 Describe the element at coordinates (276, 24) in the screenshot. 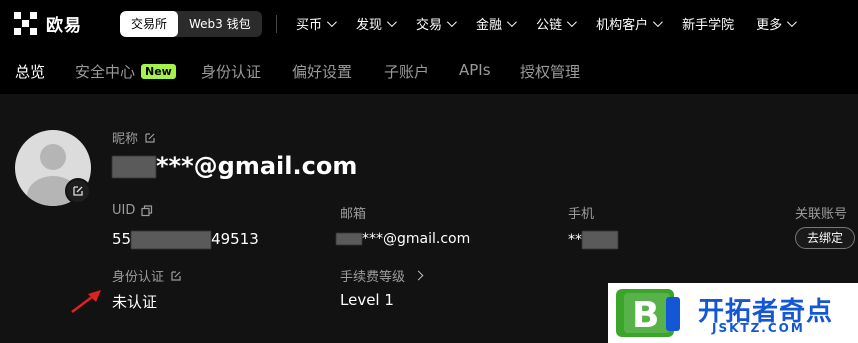

I see `nav-divider` at that location.